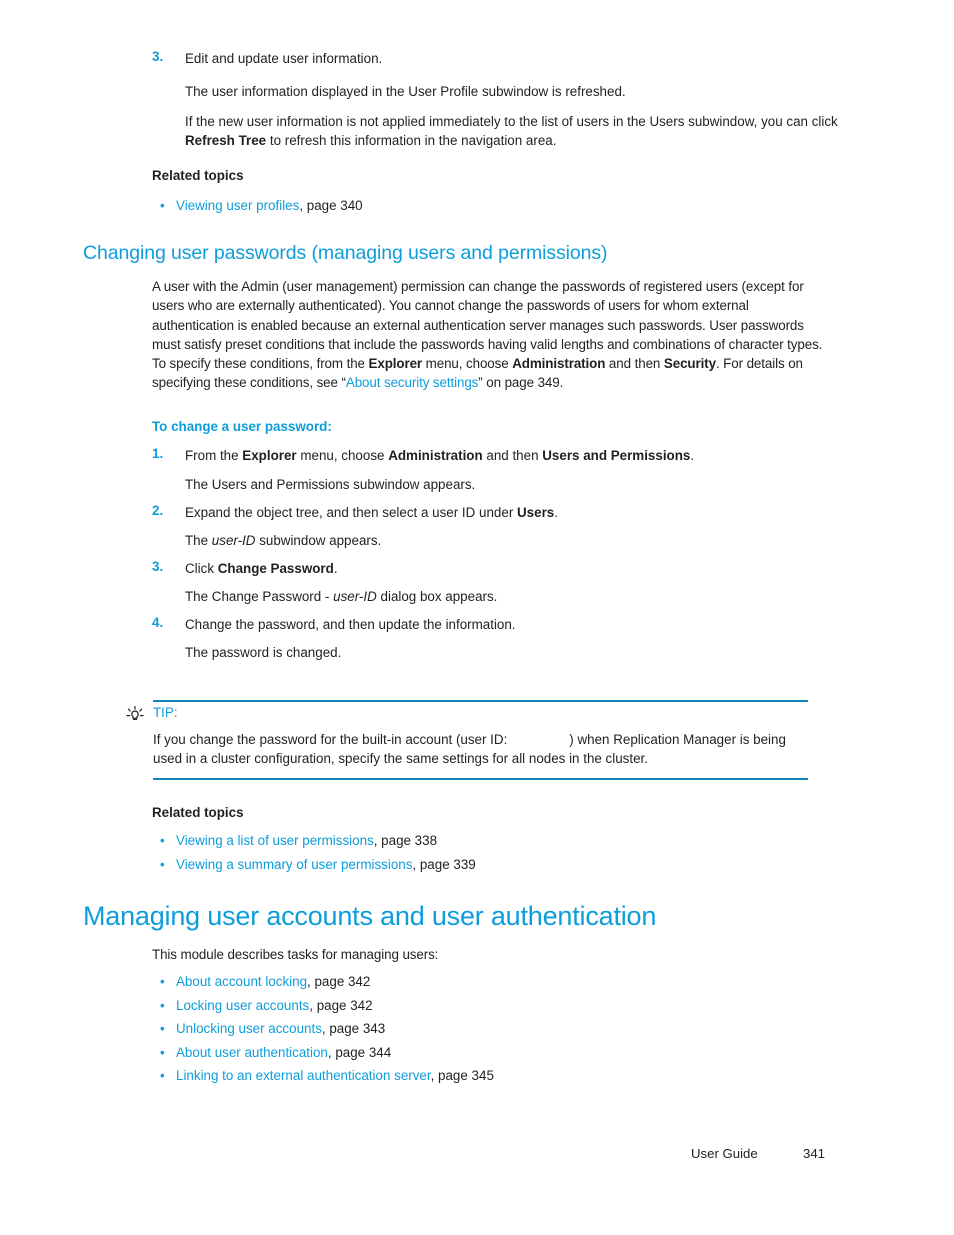  What do you see at coordinates (480, 701) in the screenshot?
I see `tip-top-rule` at bounding box center [480, 701].